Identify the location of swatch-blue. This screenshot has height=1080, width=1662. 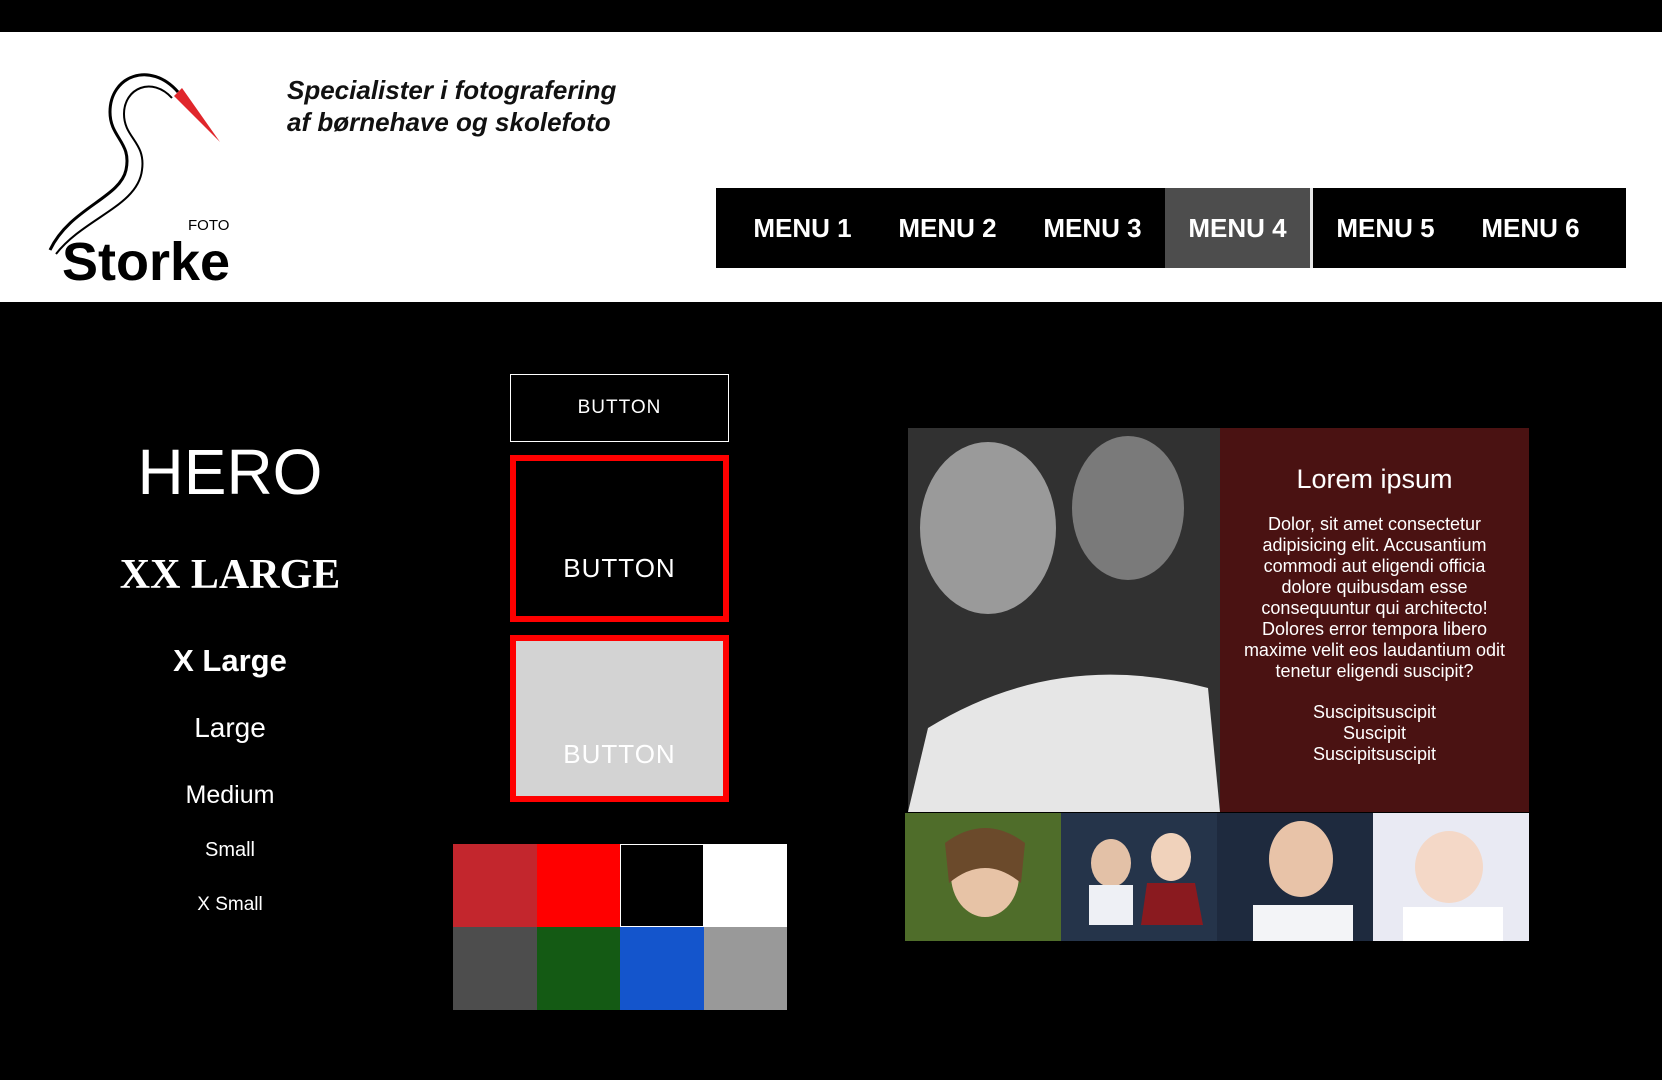
(662, 968).